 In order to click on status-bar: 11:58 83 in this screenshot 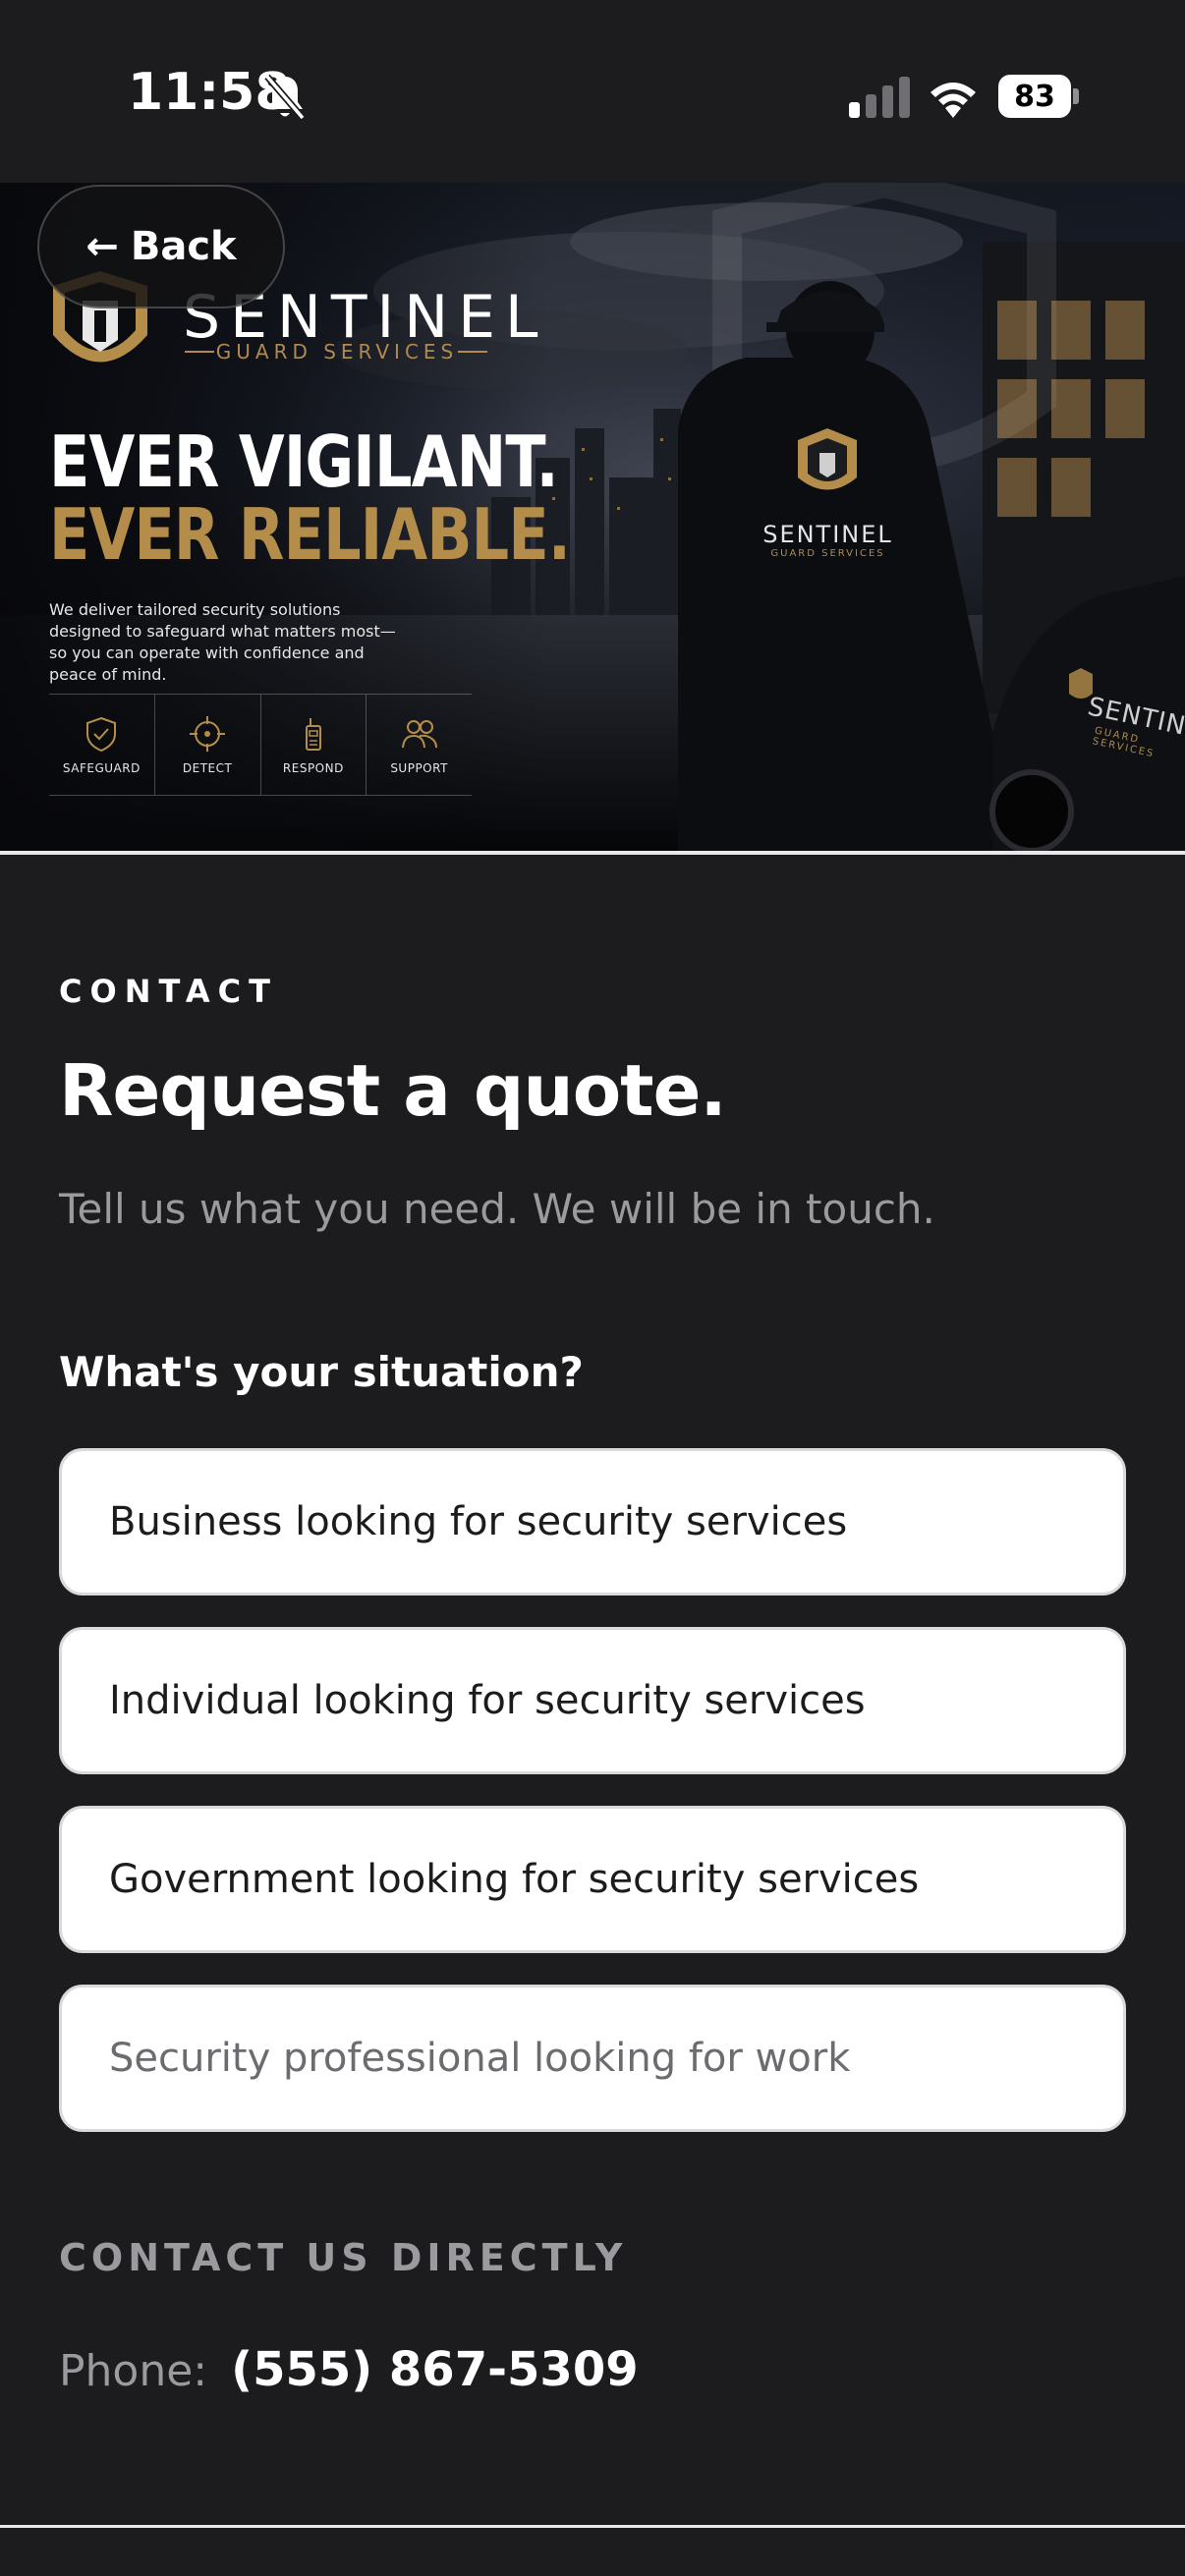, I will do `click(592, 91)`.